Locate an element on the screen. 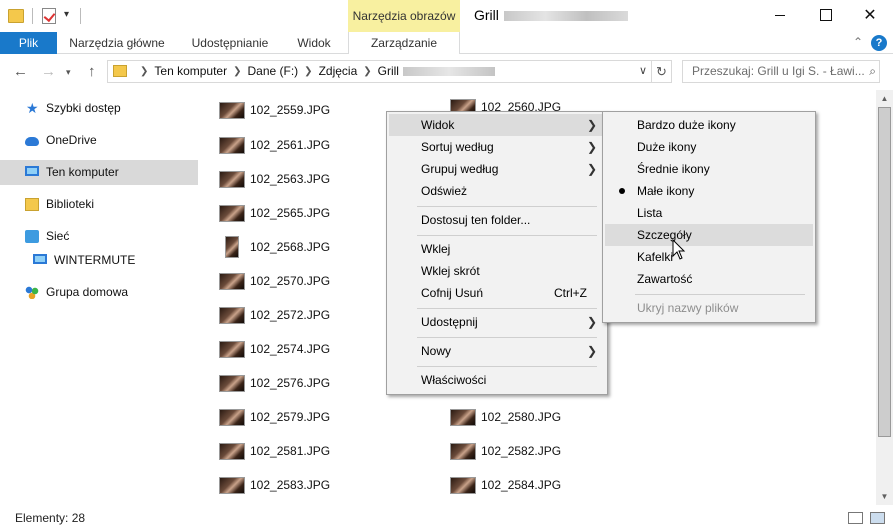  sidebar-item-homegroup: Grupa domowa is located at coordinates (99, 292).